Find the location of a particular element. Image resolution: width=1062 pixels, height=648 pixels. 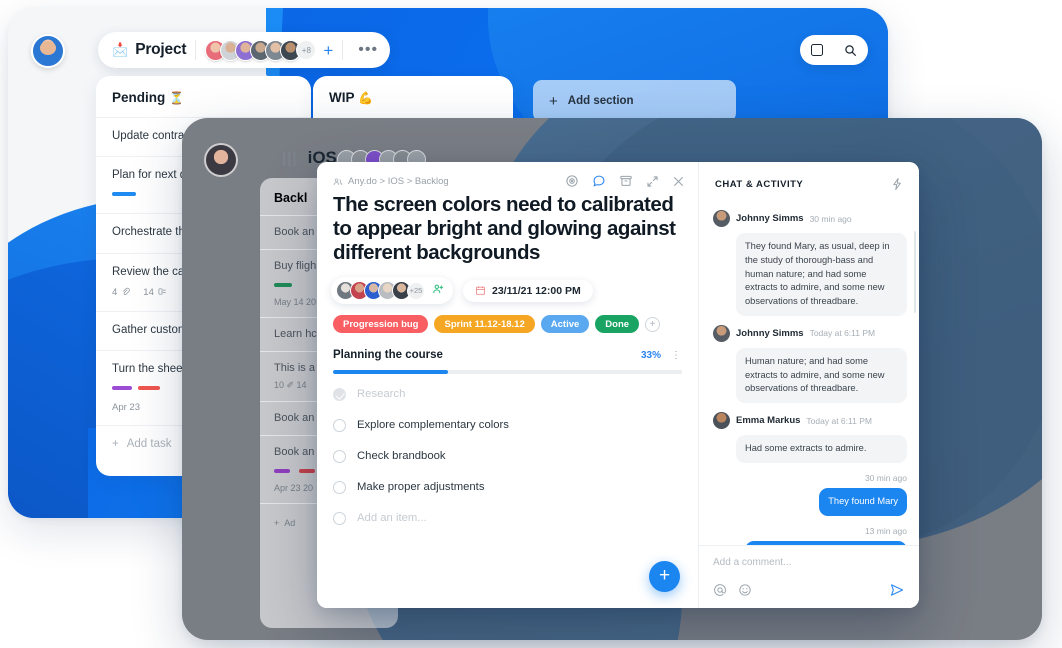

drag-handle-icon: ||| is located at coordinates (290, 158).